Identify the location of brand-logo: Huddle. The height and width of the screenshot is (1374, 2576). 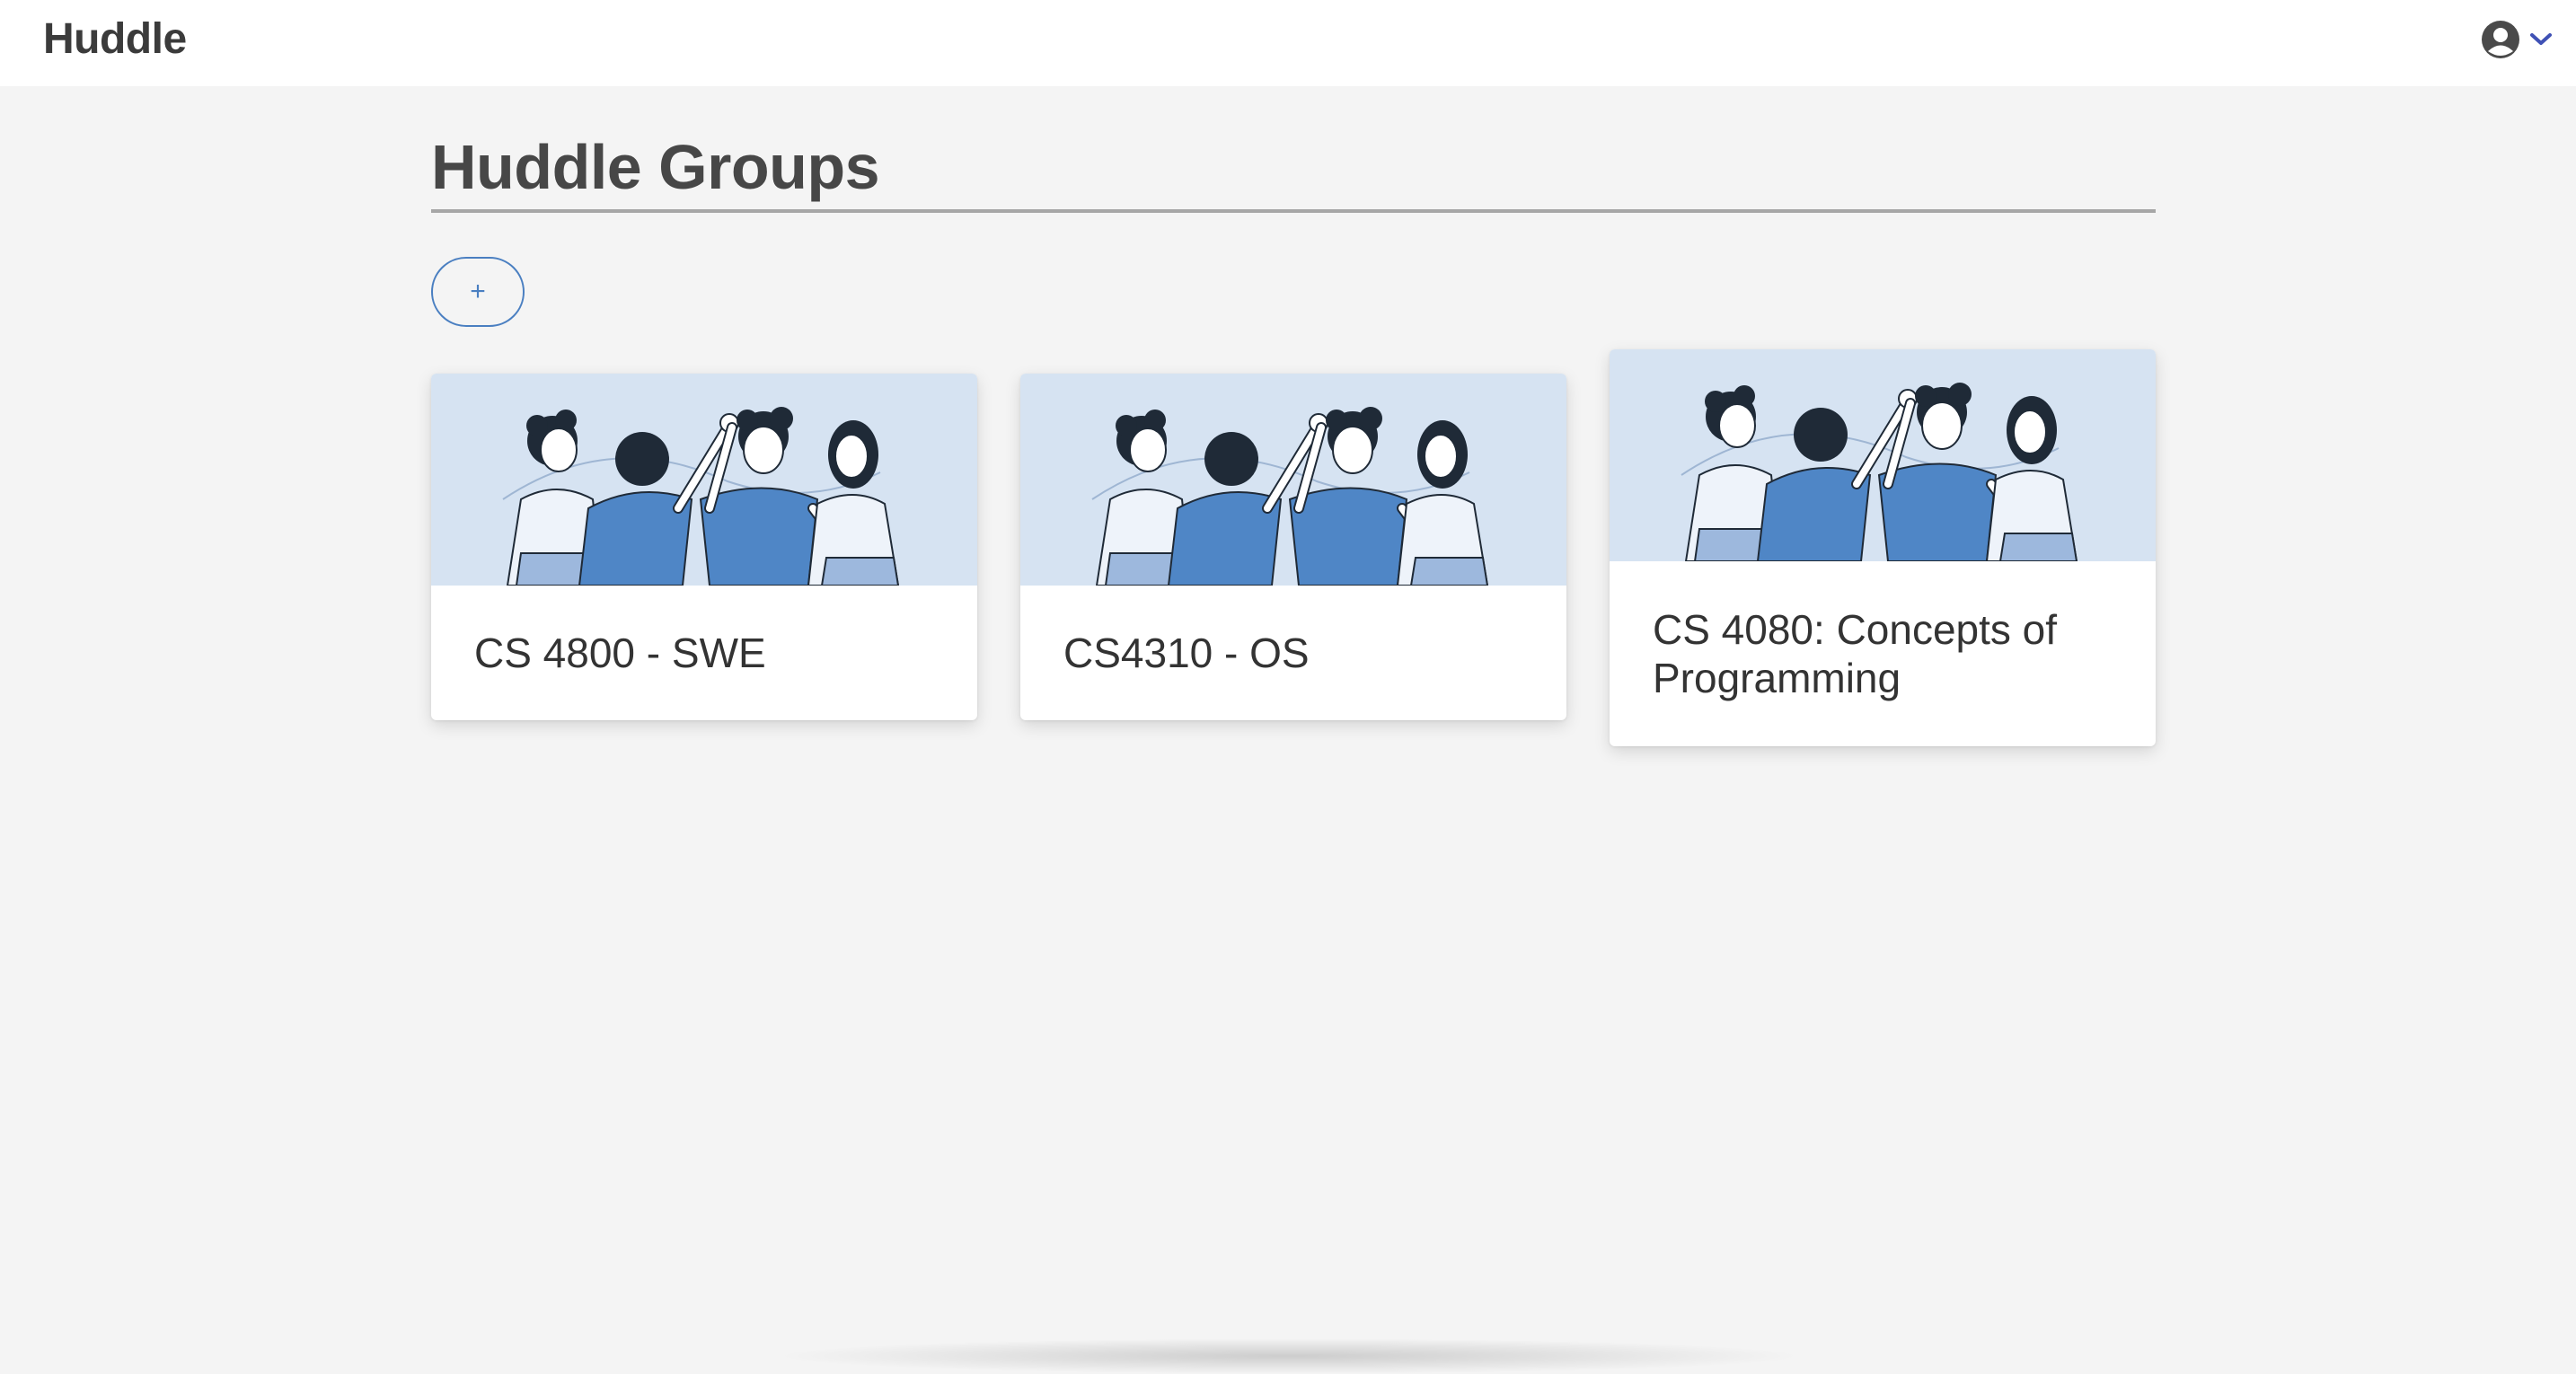
(115, 39).